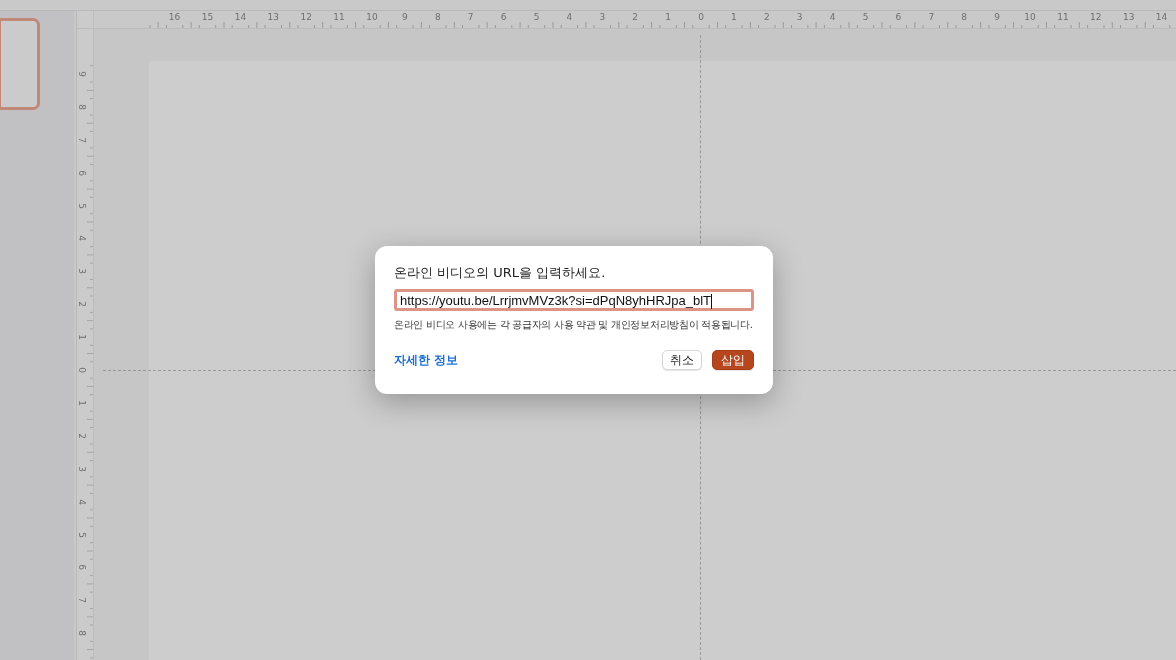  I want to click on insert-button: 삽입, so click(733, 360).